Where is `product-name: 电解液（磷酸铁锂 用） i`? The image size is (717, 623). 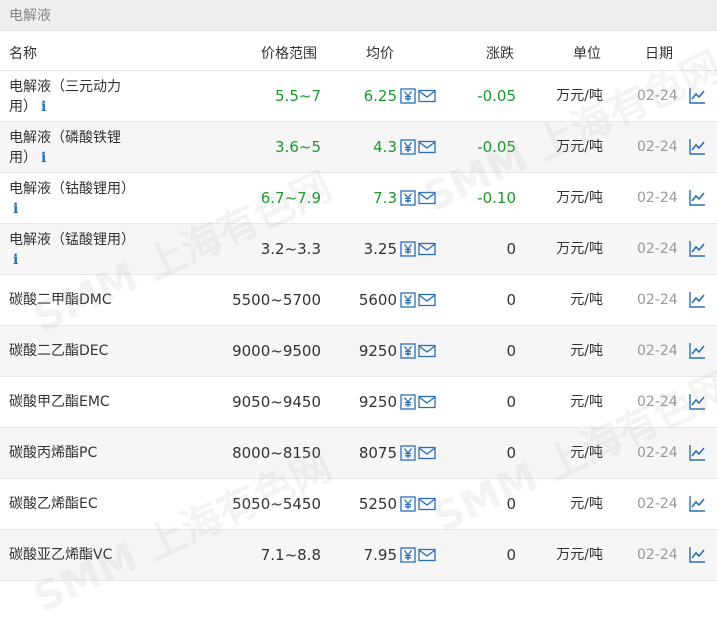
product-name: 电解液（磷酸铁锂 用） i is located at coordinates (79, 147).